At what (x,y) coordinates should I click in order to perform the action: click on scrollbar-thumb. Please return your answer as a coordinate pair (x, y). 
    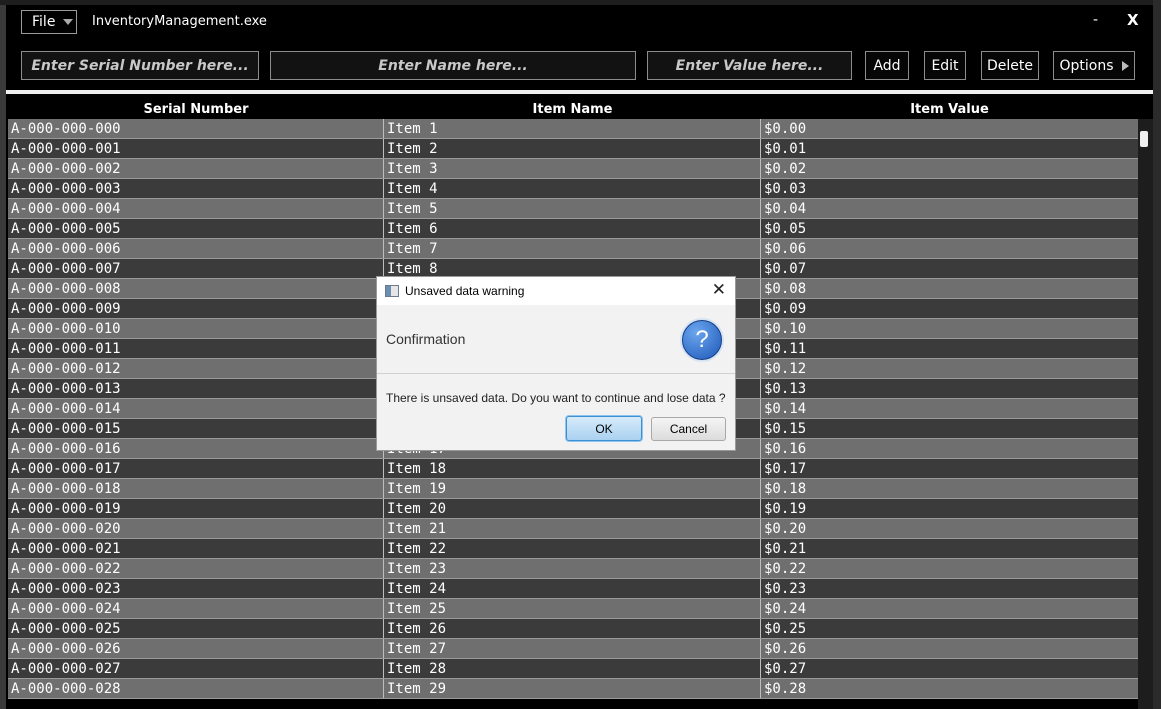
    Looking at the image, I should click on (1144, 139).